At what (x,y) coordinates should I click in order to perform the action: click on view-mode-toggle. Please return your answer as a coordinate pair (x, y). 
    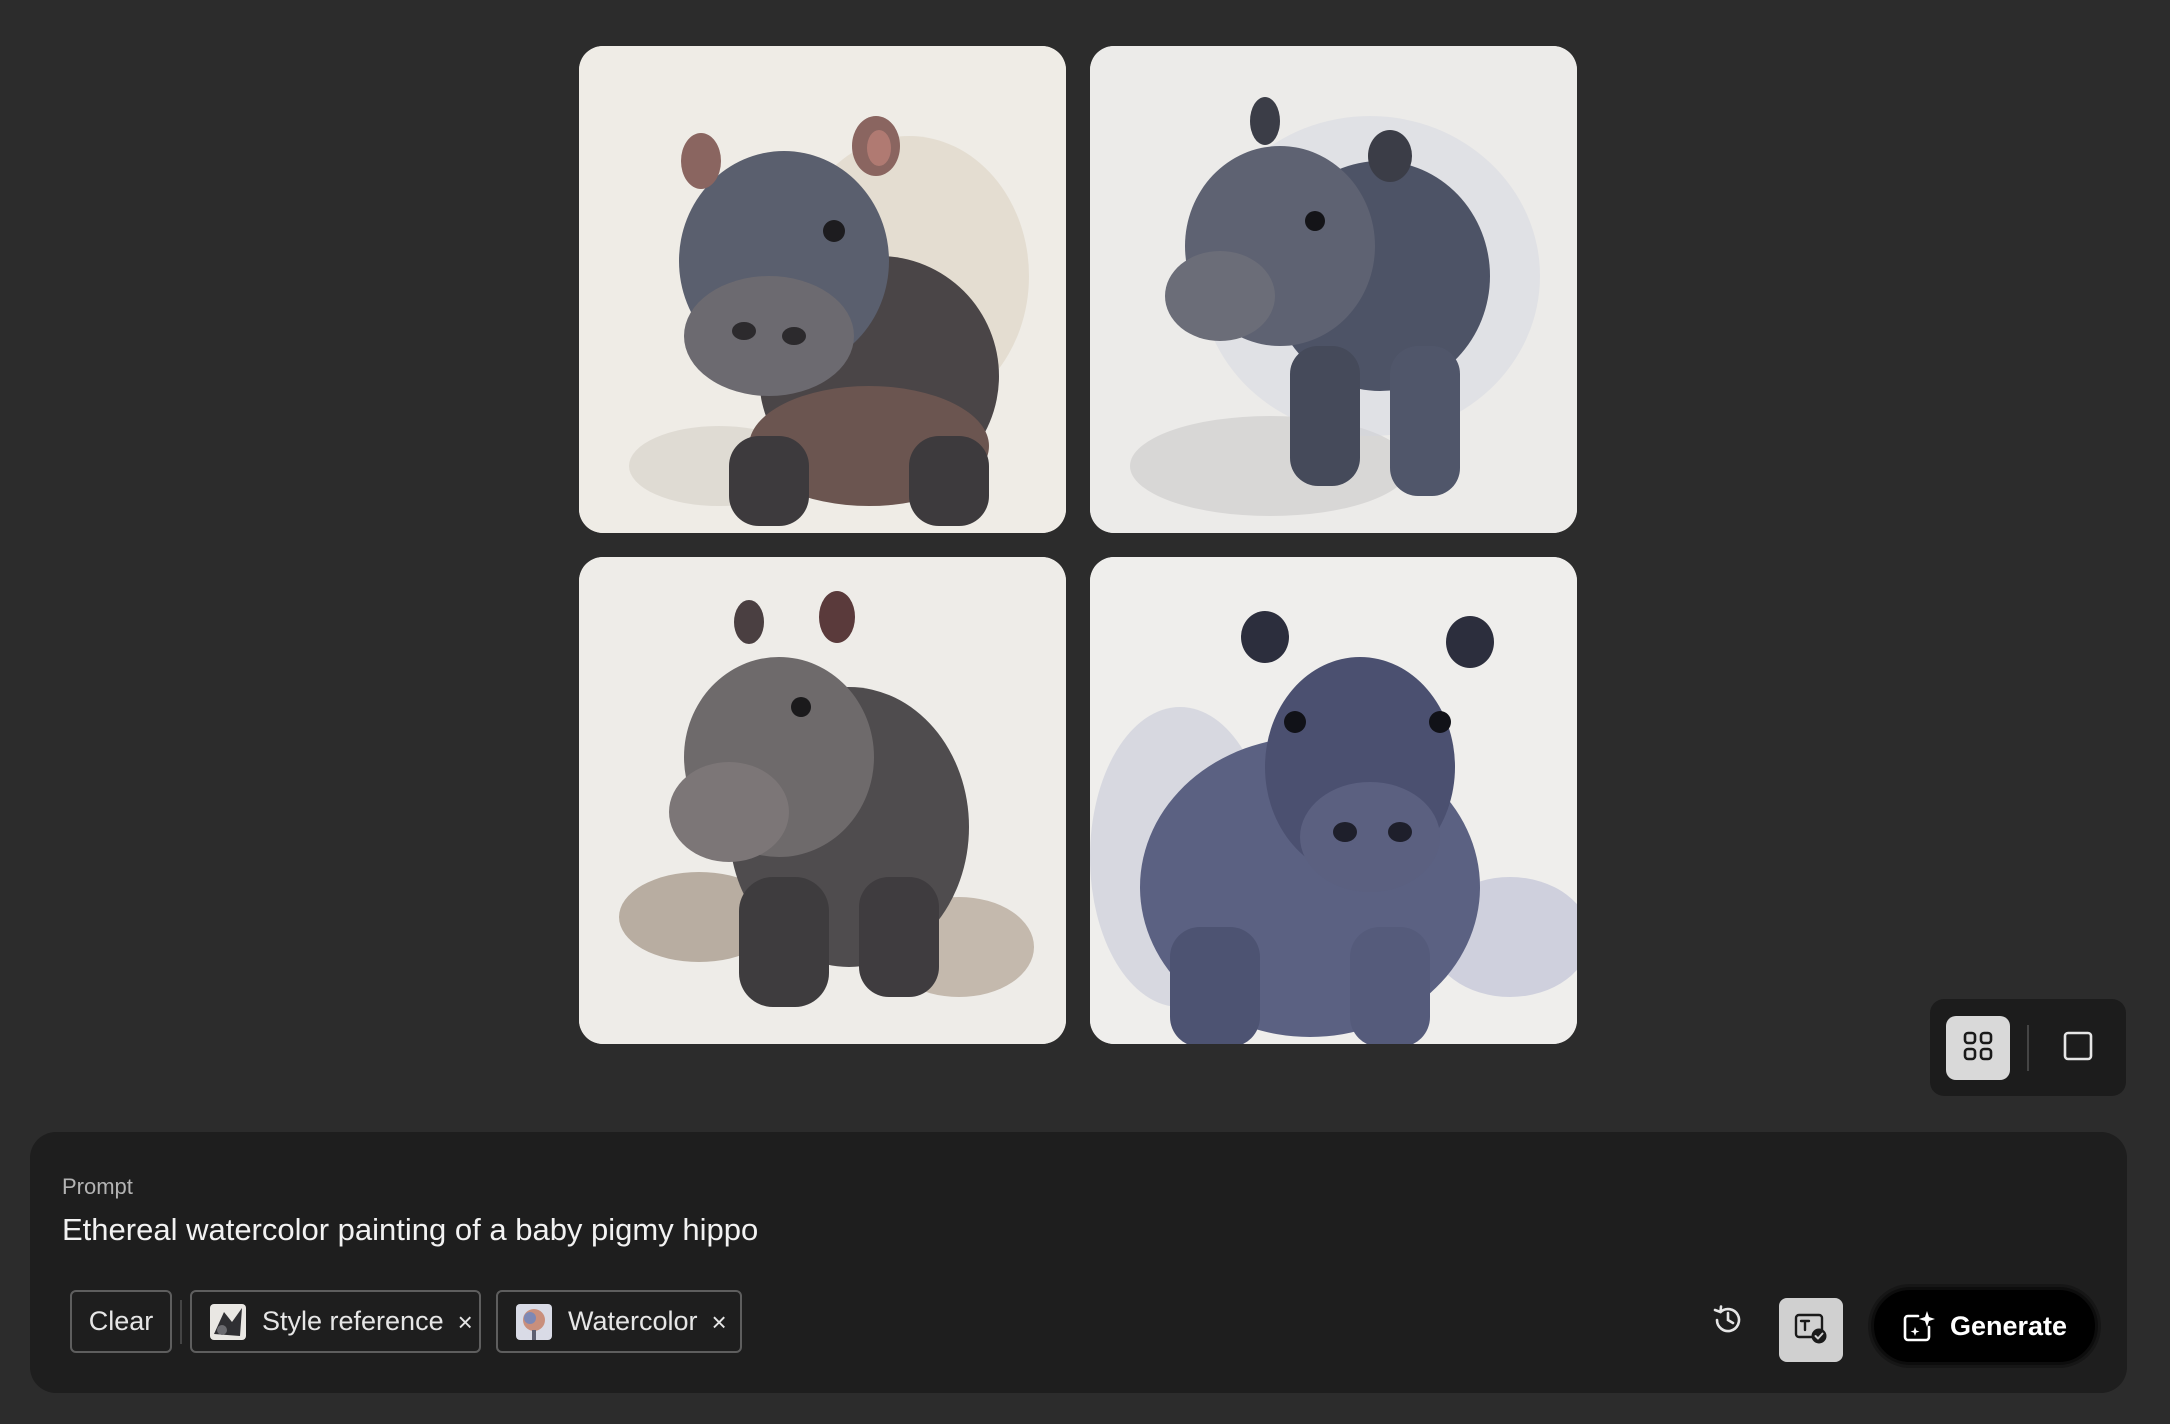
    Looking at the image, I should click on (2028, 1047).